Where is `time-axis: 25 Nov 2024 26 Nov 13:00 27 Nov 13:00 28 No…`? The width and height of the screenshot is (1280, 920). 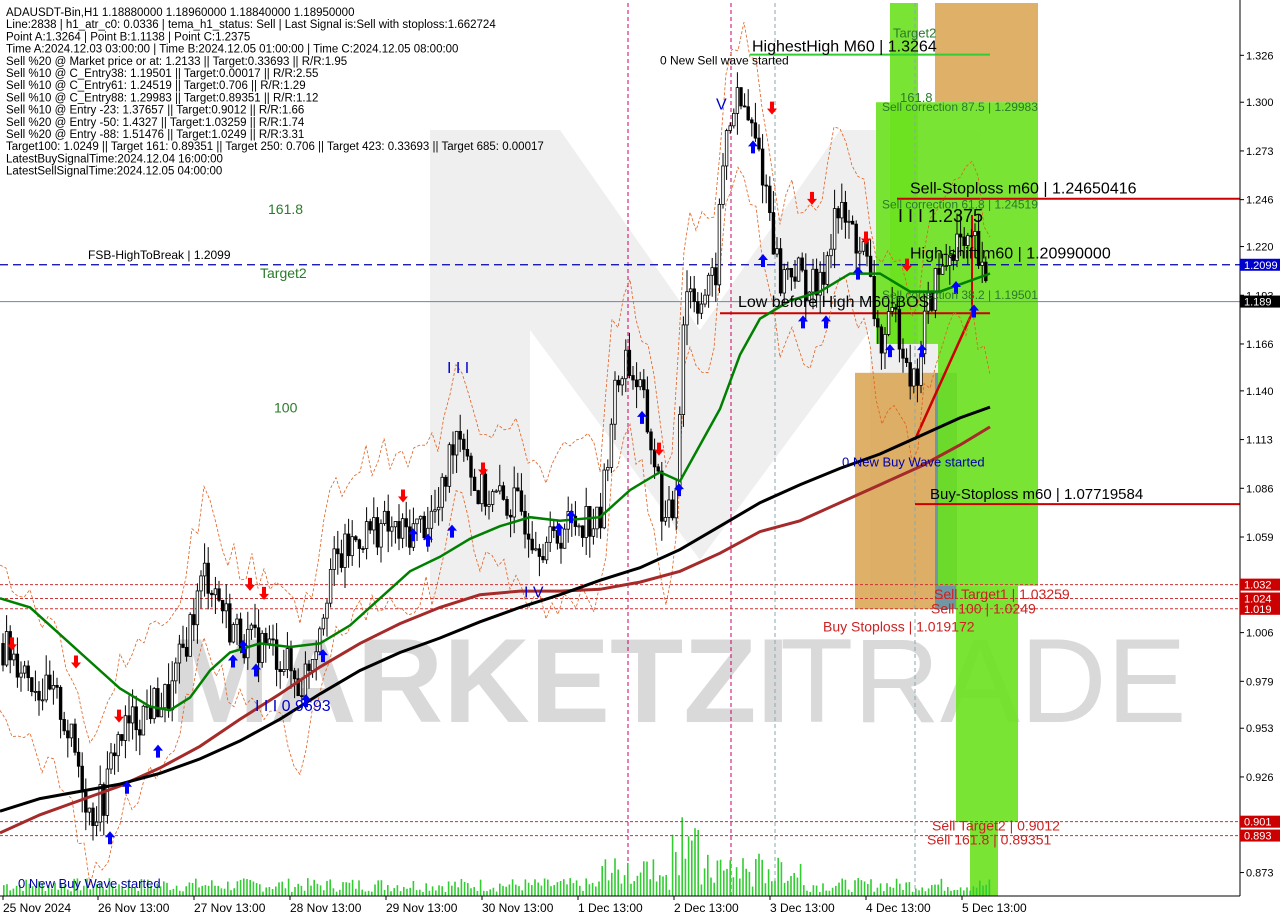 time-axis: 25 Nov 2024 26 Nov 13:00 27 Nov 13:00 28 No… is located at coordinates (640, 907).